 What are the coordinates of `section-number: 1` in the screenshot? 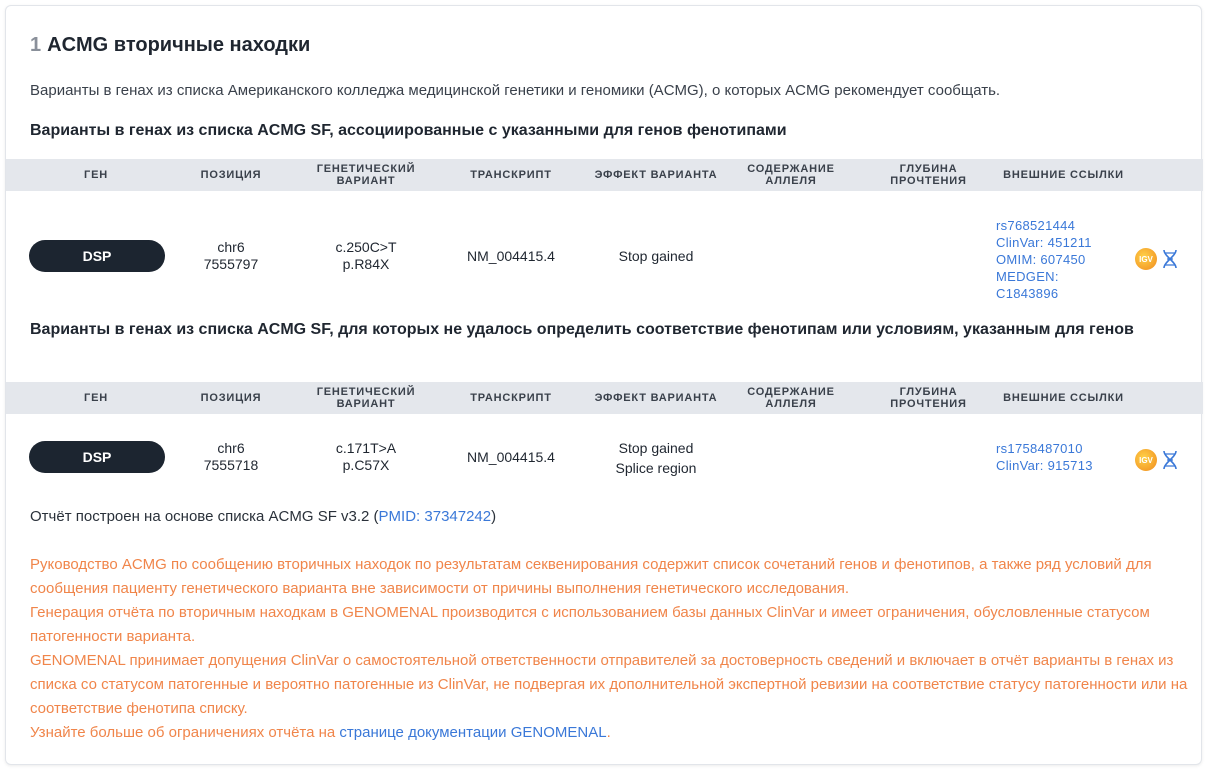 It's located at (36, 45).